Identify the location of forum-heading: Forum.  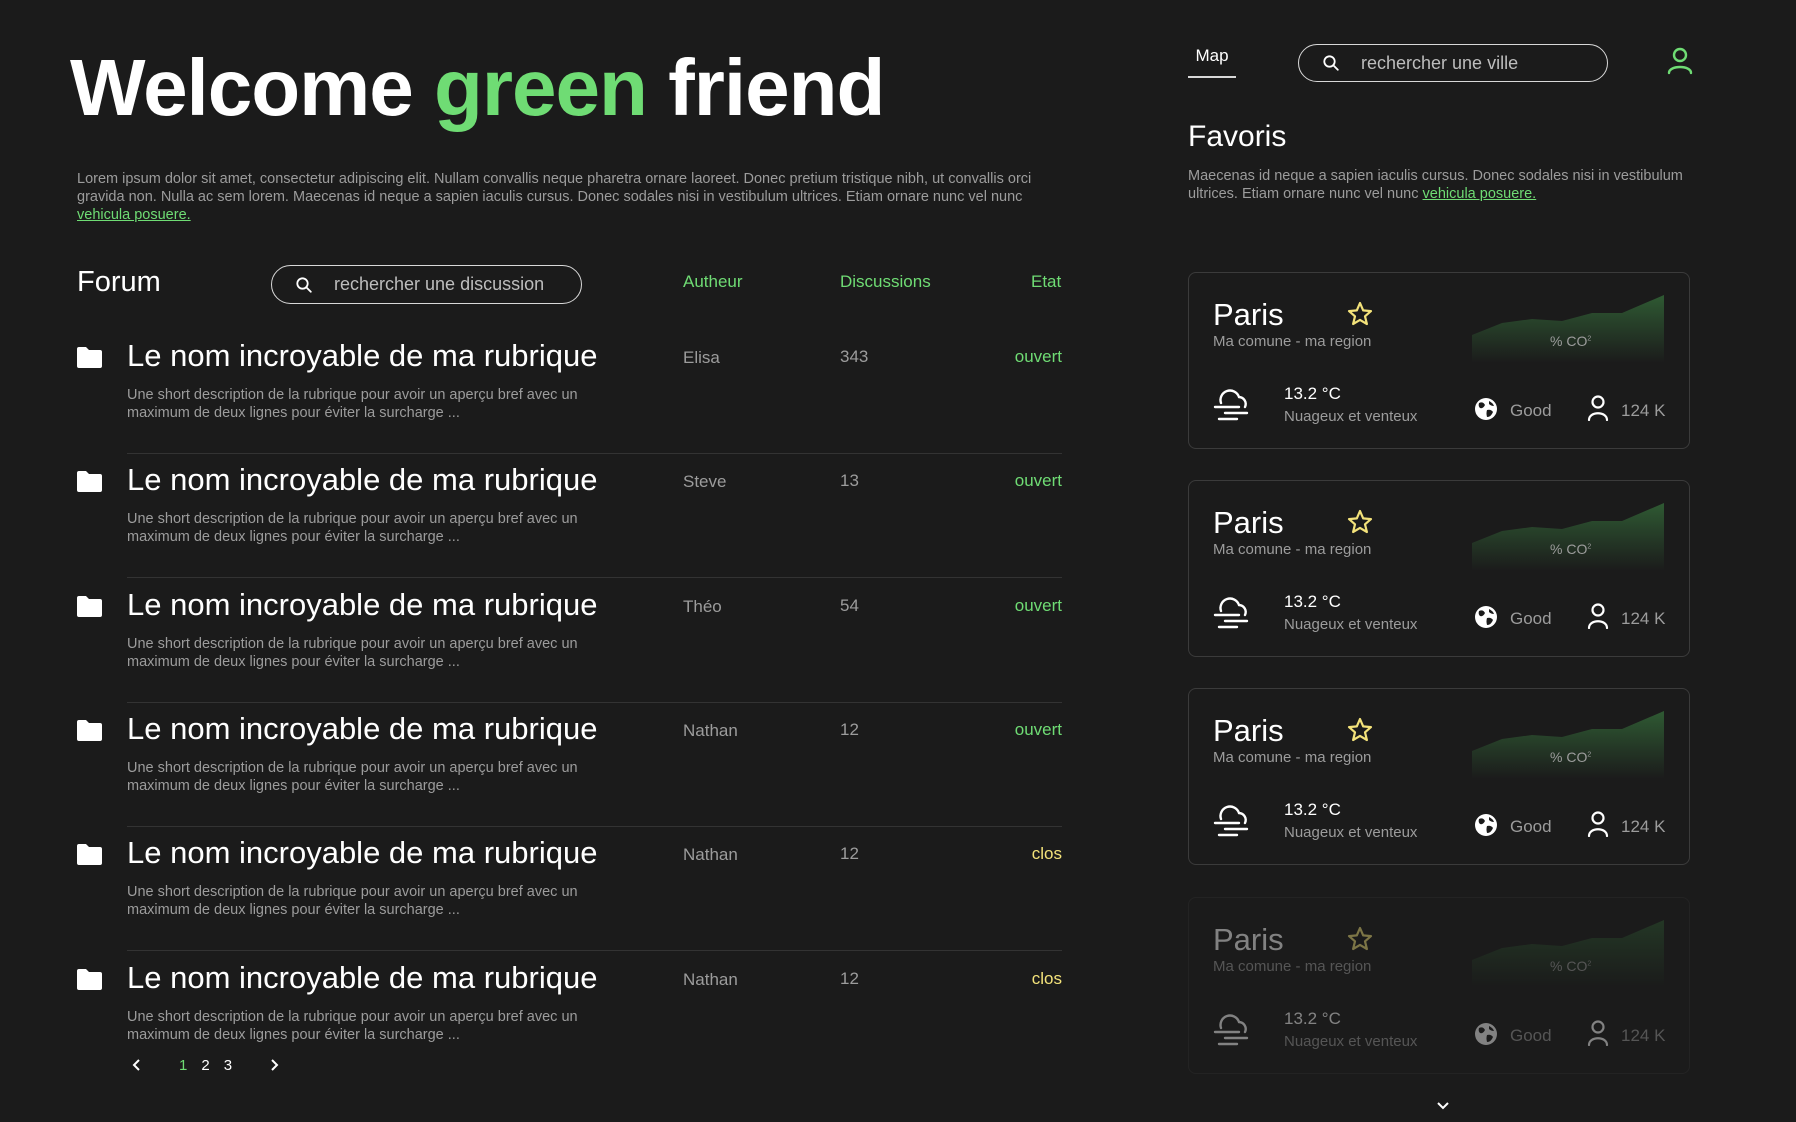
(119, 282).